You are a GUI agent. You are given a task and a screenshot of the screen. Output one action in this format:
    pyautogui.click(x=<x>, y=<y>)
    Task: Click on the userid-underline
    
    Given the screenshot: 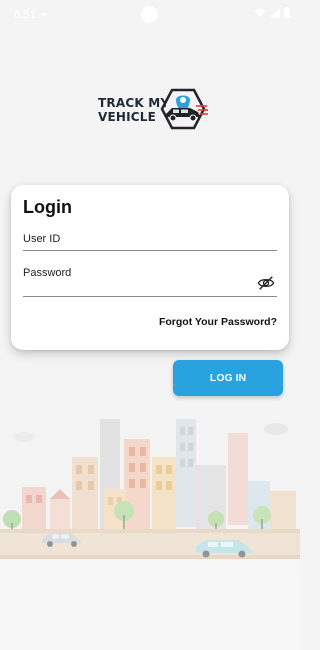 What is the action you would take?
    pyautogui.click(x=150, y=250)
    